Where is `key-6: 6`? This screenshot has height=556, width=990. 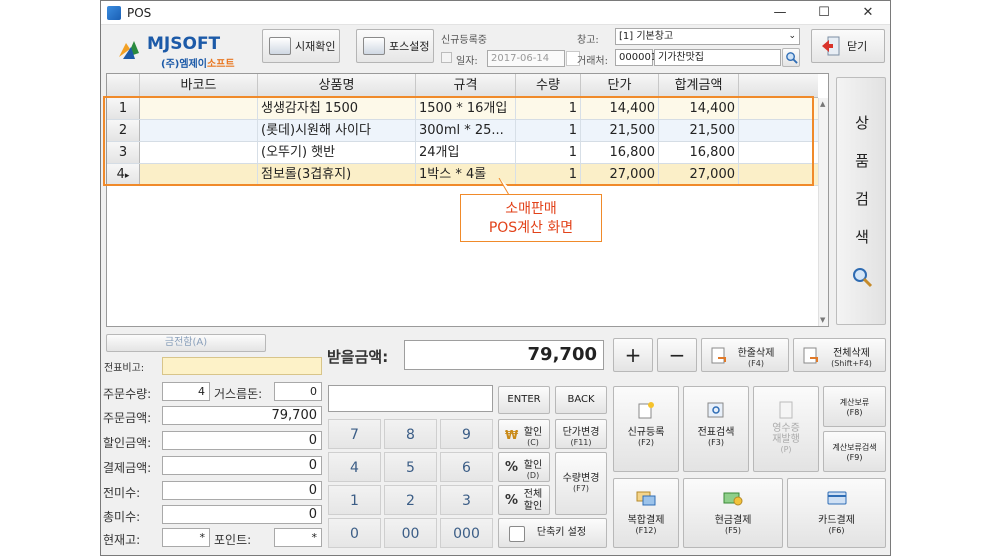
key-6: 6 is located at coordinates (466, 467).